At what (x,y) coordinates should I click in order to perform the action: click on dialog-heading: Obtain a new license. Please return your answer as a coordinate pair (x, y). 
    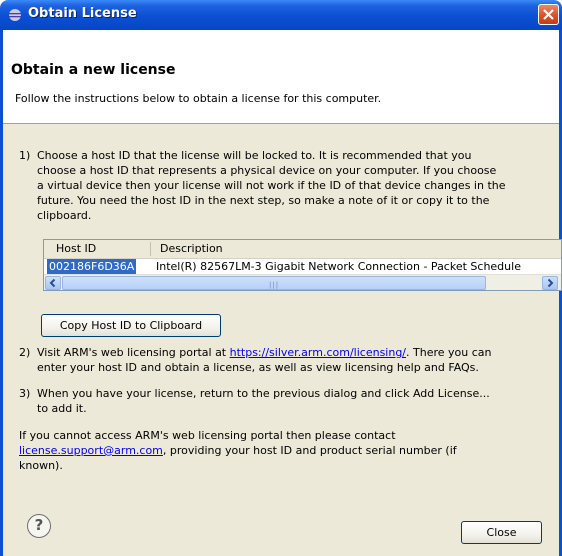
    Looking at the image, I should click on (93, 70).